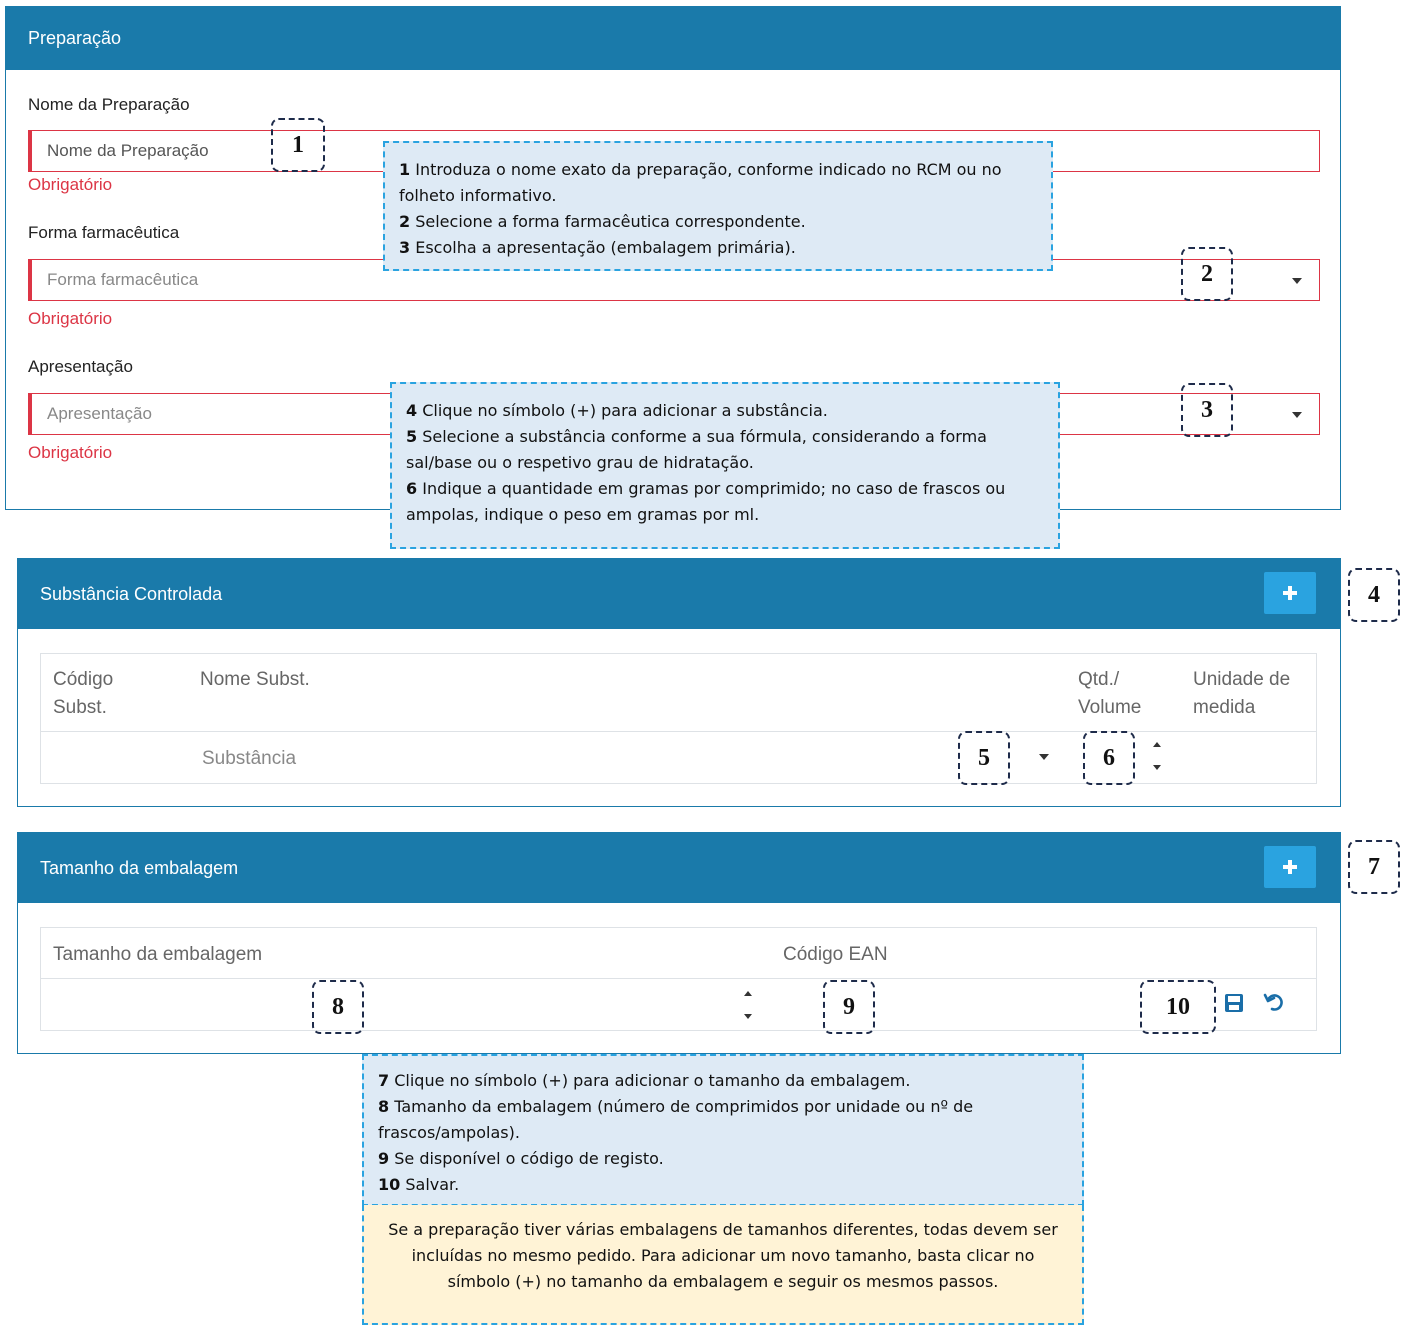  What do you see at coordinates (521, 1158) in the screenshot?
I see `note-line: 9 Se disponível o código de registo.` at bounding box center [521, 1158].